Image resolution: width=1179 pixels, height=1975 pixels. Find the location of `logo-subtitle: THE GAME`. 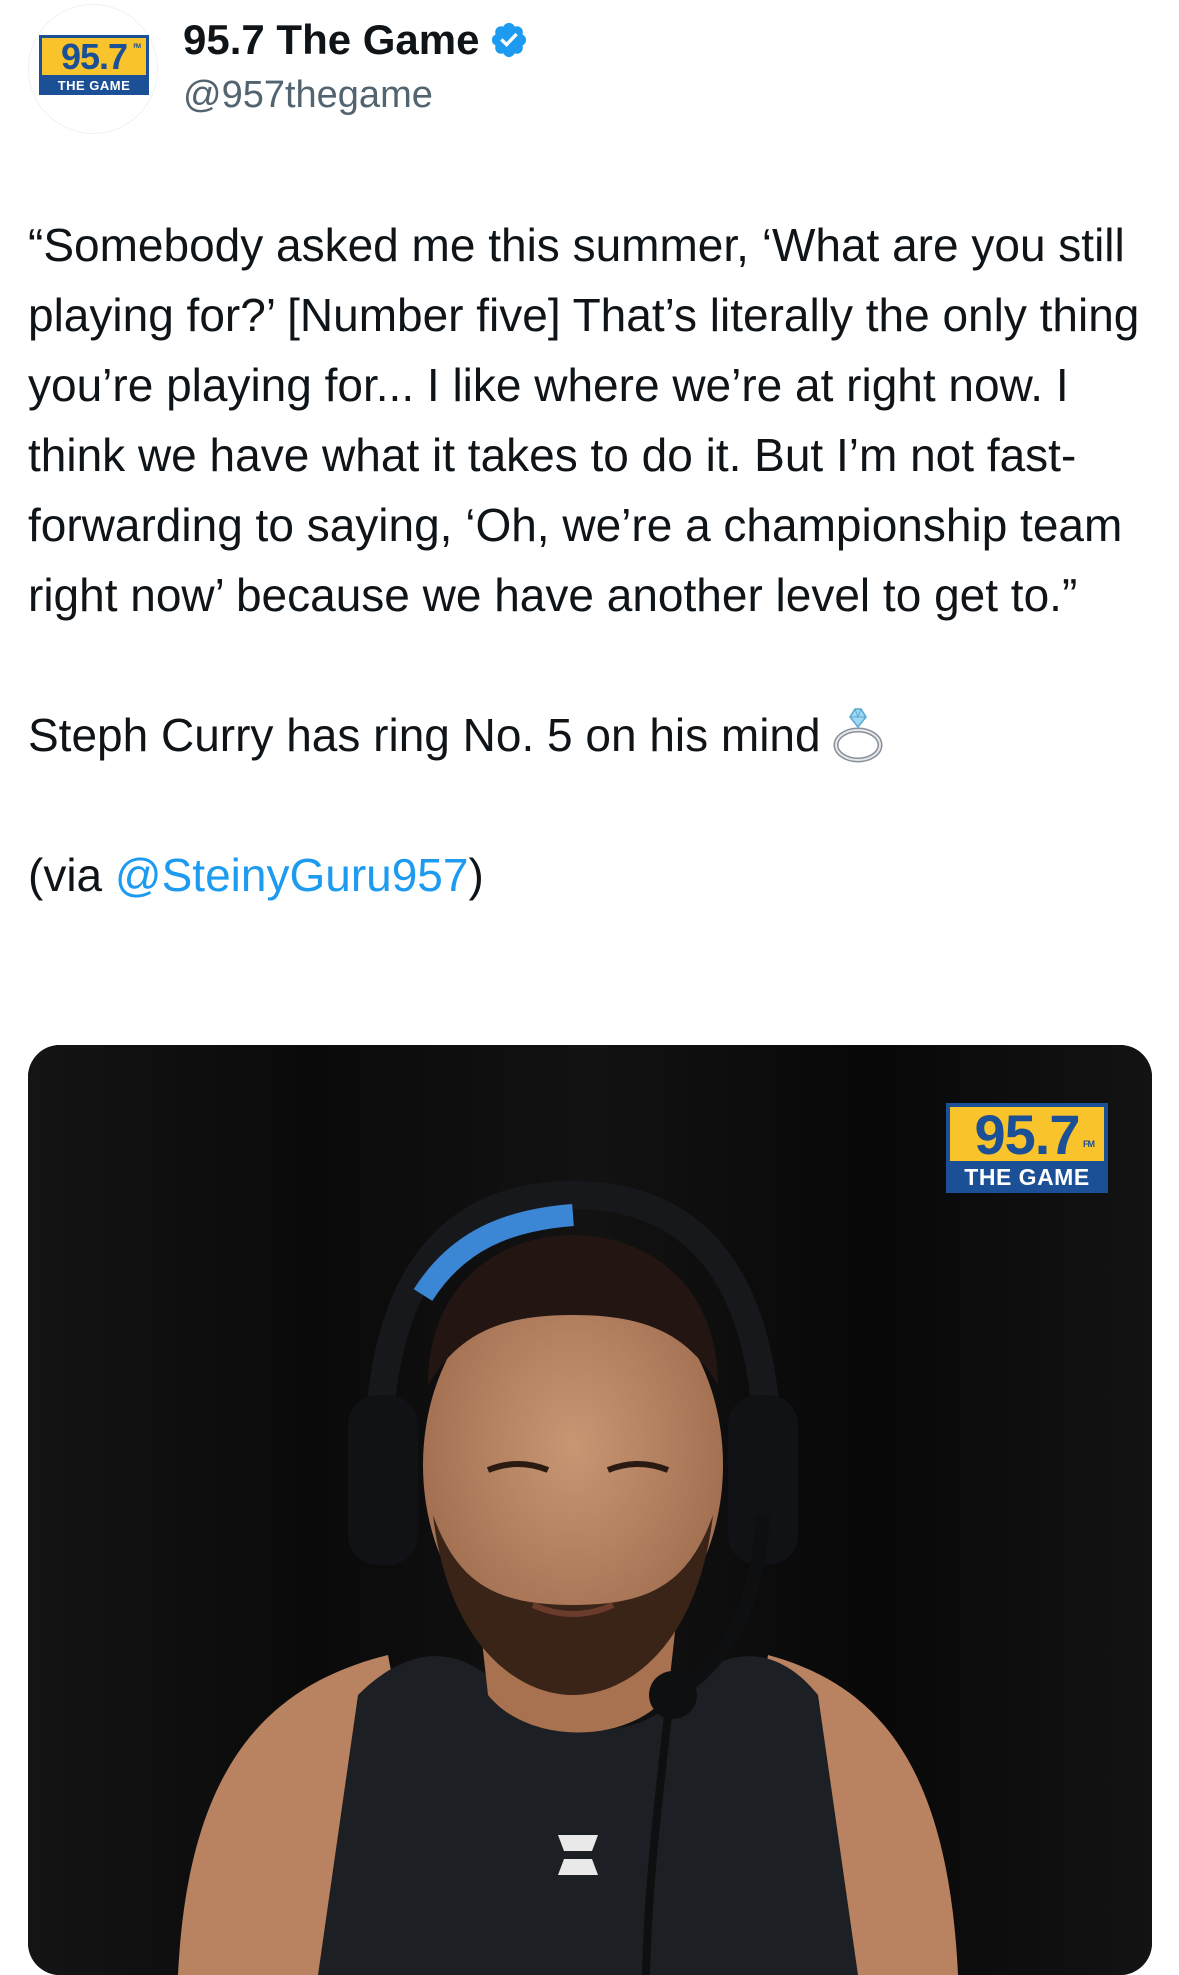

logo-subtitle: THE GAME is located at coordinates (94, 85).